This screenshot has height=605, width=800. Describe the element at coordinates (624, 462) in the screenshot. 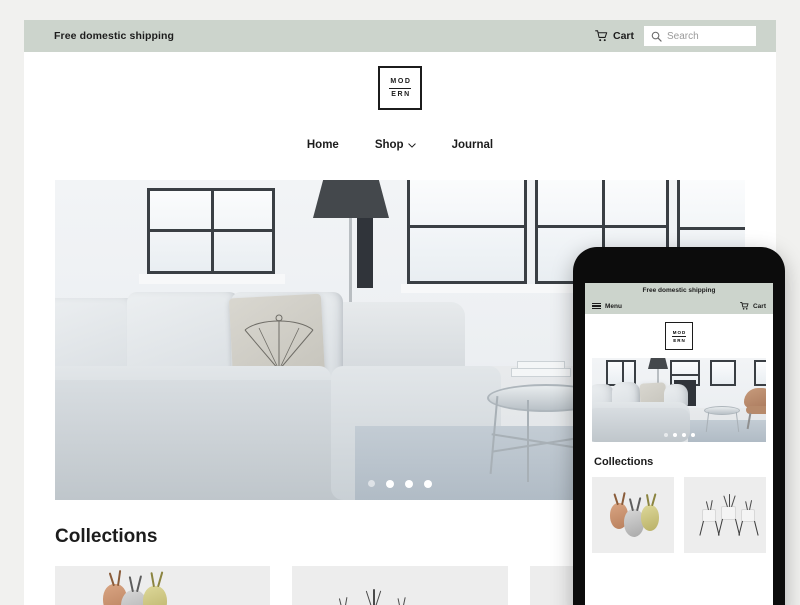

I see `mobile-collections-heading: Collections` at that location.